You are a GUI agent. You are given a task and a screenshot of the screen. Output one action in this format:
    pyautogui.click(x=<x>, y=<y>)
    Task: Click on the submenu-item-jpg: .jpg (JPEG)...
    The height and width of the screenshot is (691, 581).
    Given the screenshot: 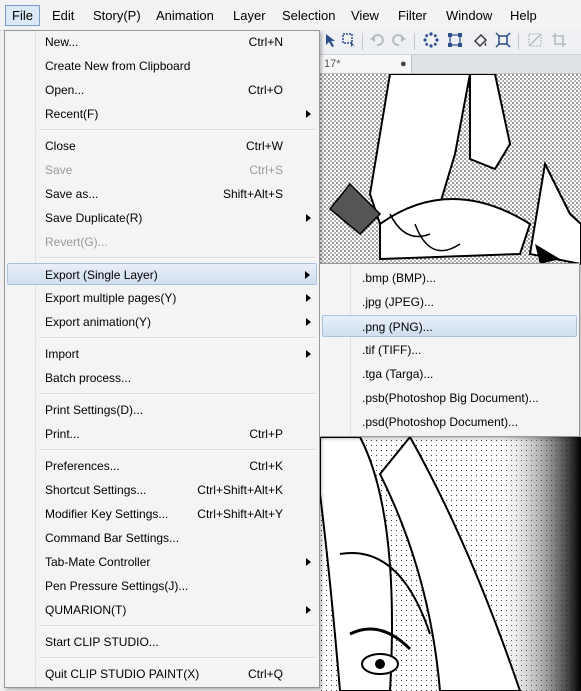 What is the action you would take?
    pyautogui.click(x=449, y=302)
    